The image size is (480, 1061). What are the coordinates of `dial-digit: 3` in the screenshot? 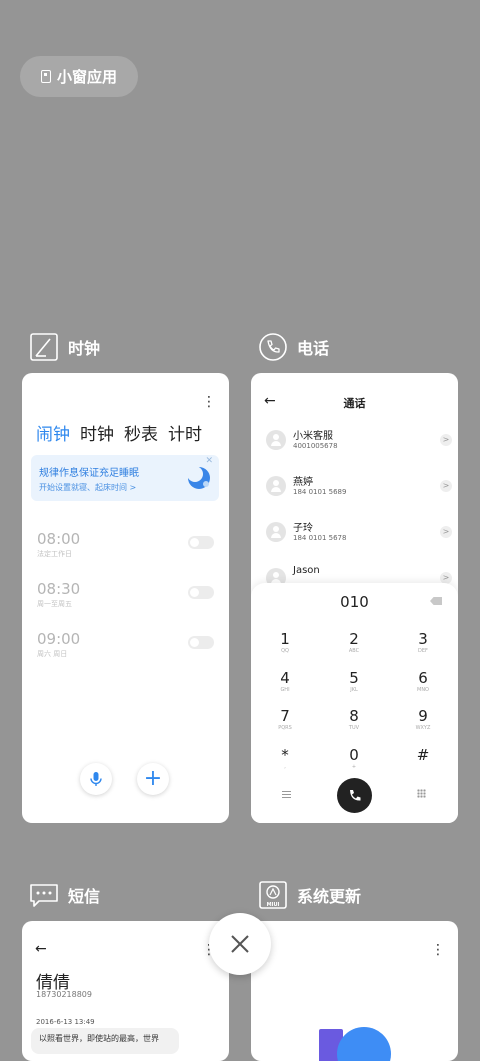 It's located at (423, 639).